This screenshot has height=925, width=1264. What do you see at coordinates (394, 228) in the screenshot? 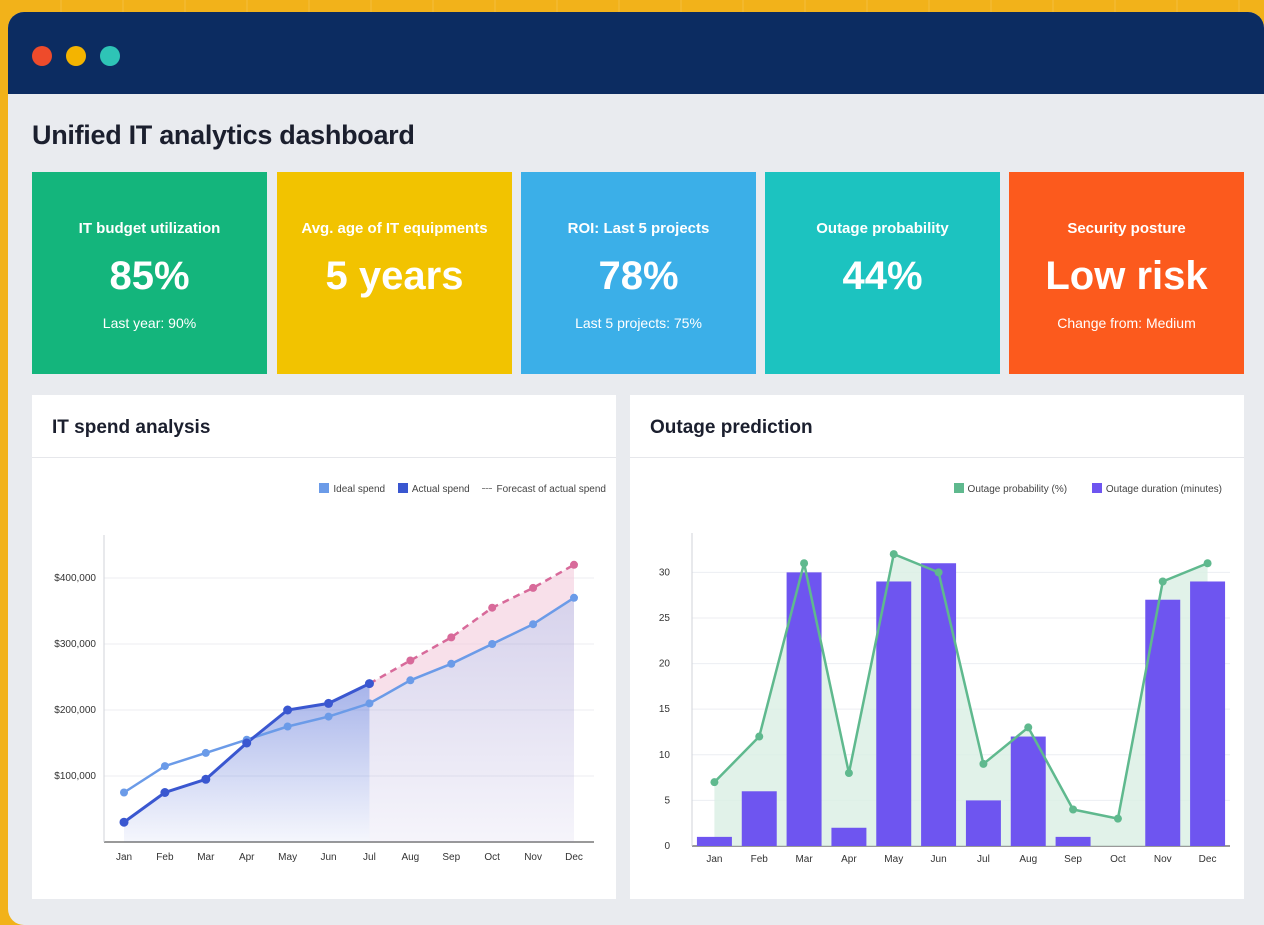
I see `kpi-title: Avg. age of IT equipments` at bounding box center [394, 228].